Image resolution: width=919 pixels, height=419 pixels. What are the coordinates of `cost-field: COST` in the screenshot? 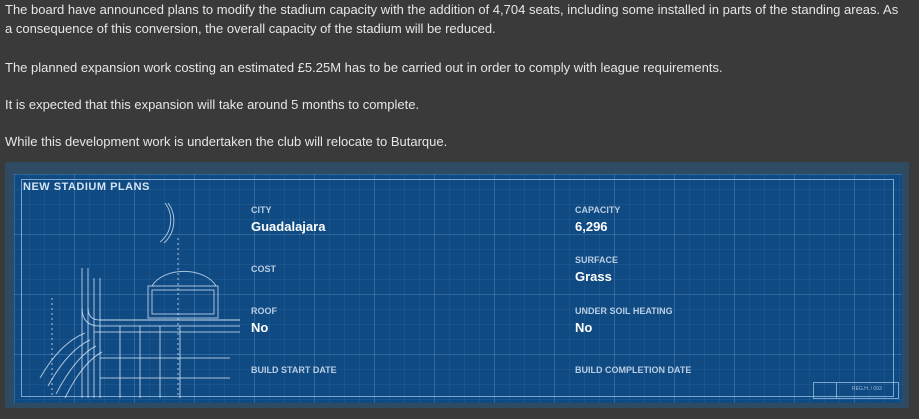 It's located at (263, 271).